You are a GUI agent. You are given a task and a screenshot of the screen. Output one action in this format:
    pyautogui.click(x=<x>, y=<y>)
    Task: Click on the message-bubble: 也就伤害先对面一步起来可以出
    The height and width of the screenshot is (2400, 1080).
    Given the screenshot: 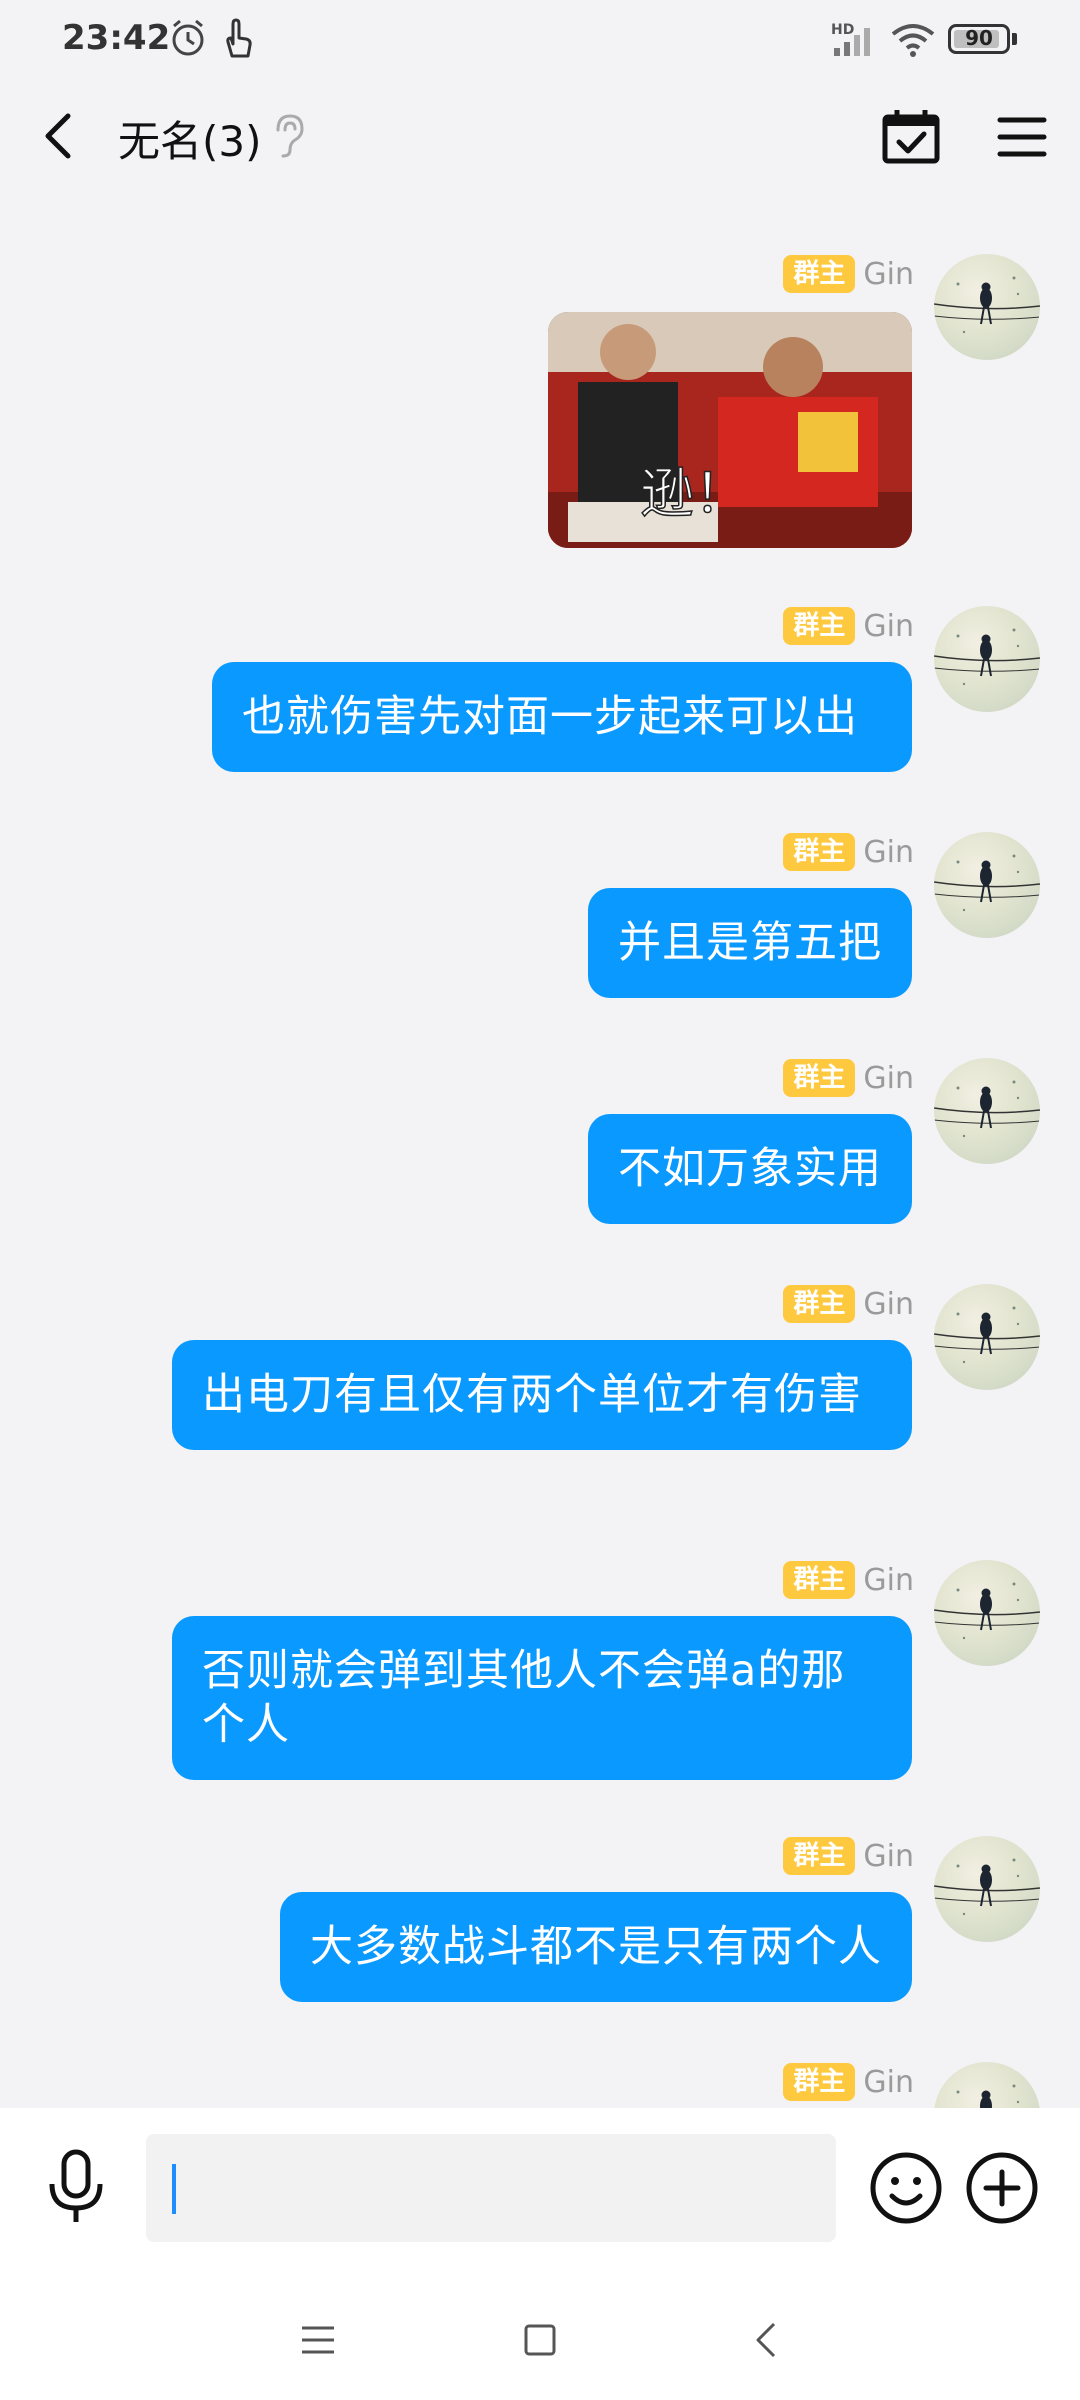 What is the action you would take?
    pyautogui.click(x=562, y=717)
    